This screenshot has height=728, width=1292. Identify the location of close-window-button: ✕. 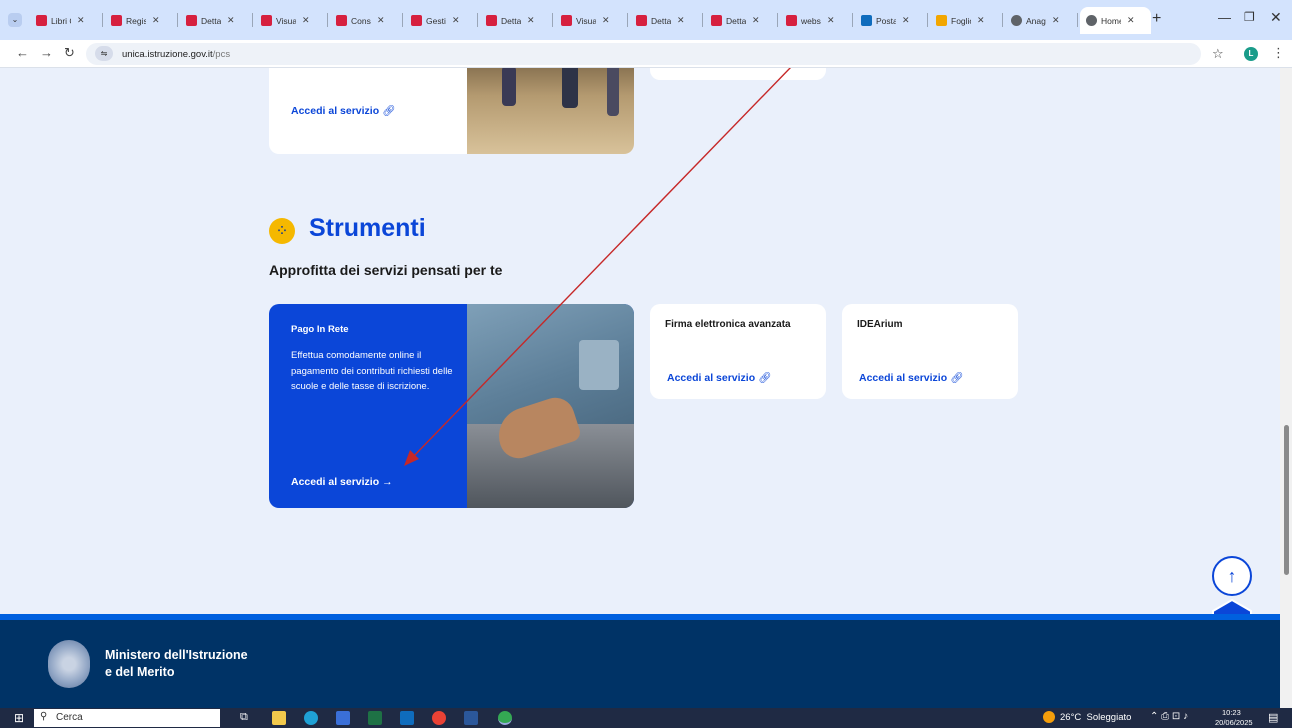
(1276, 17).